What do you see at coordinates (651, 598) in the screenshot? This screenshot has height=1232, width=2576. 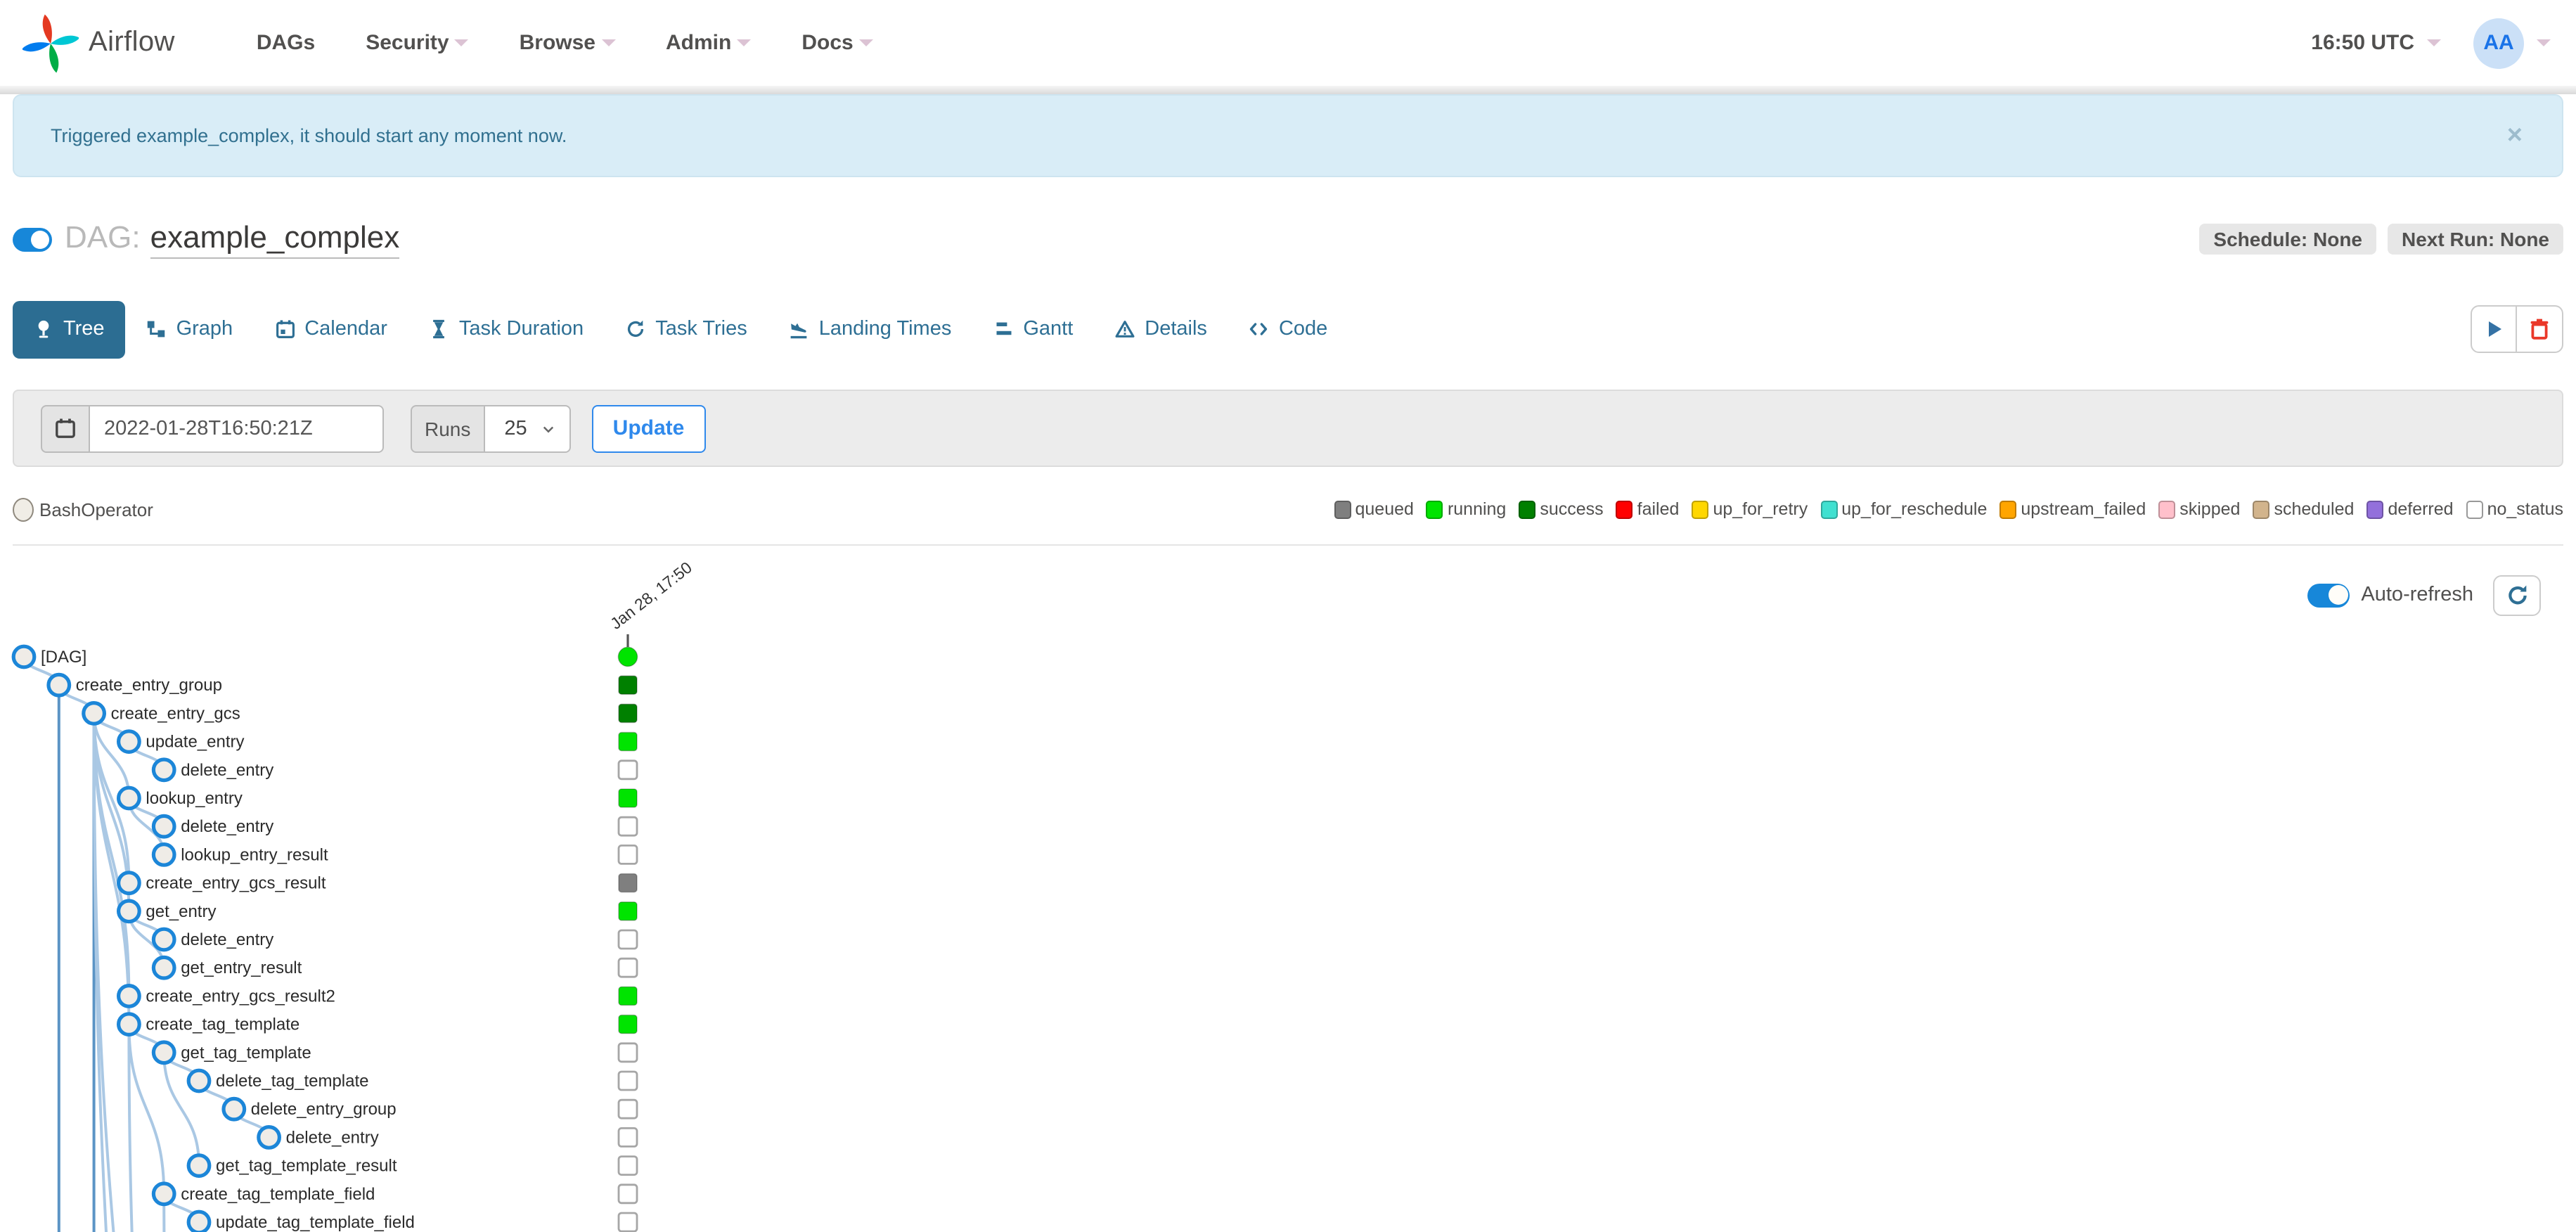 I see `dag-run-label: Jan 28, 17:50` at bounding box center [651, 598].